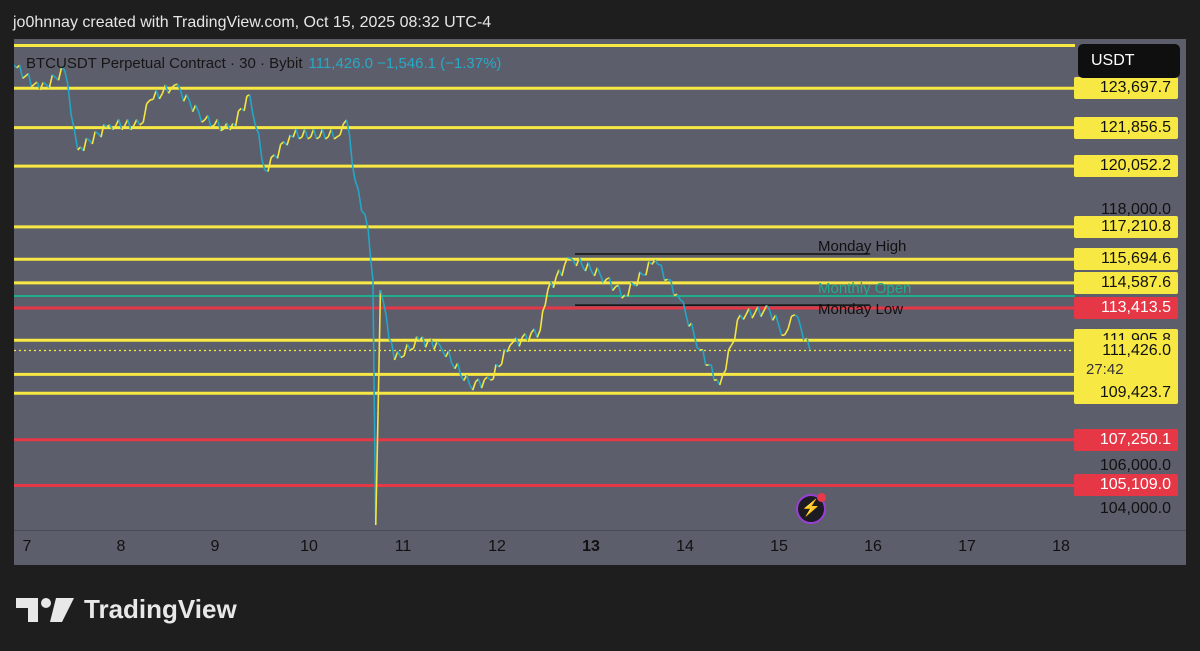  What do you see at coordinates (1136, 259) in the screenshot?
I see `price-label-text: 115,694.6` at bounding box center [1136, 259].